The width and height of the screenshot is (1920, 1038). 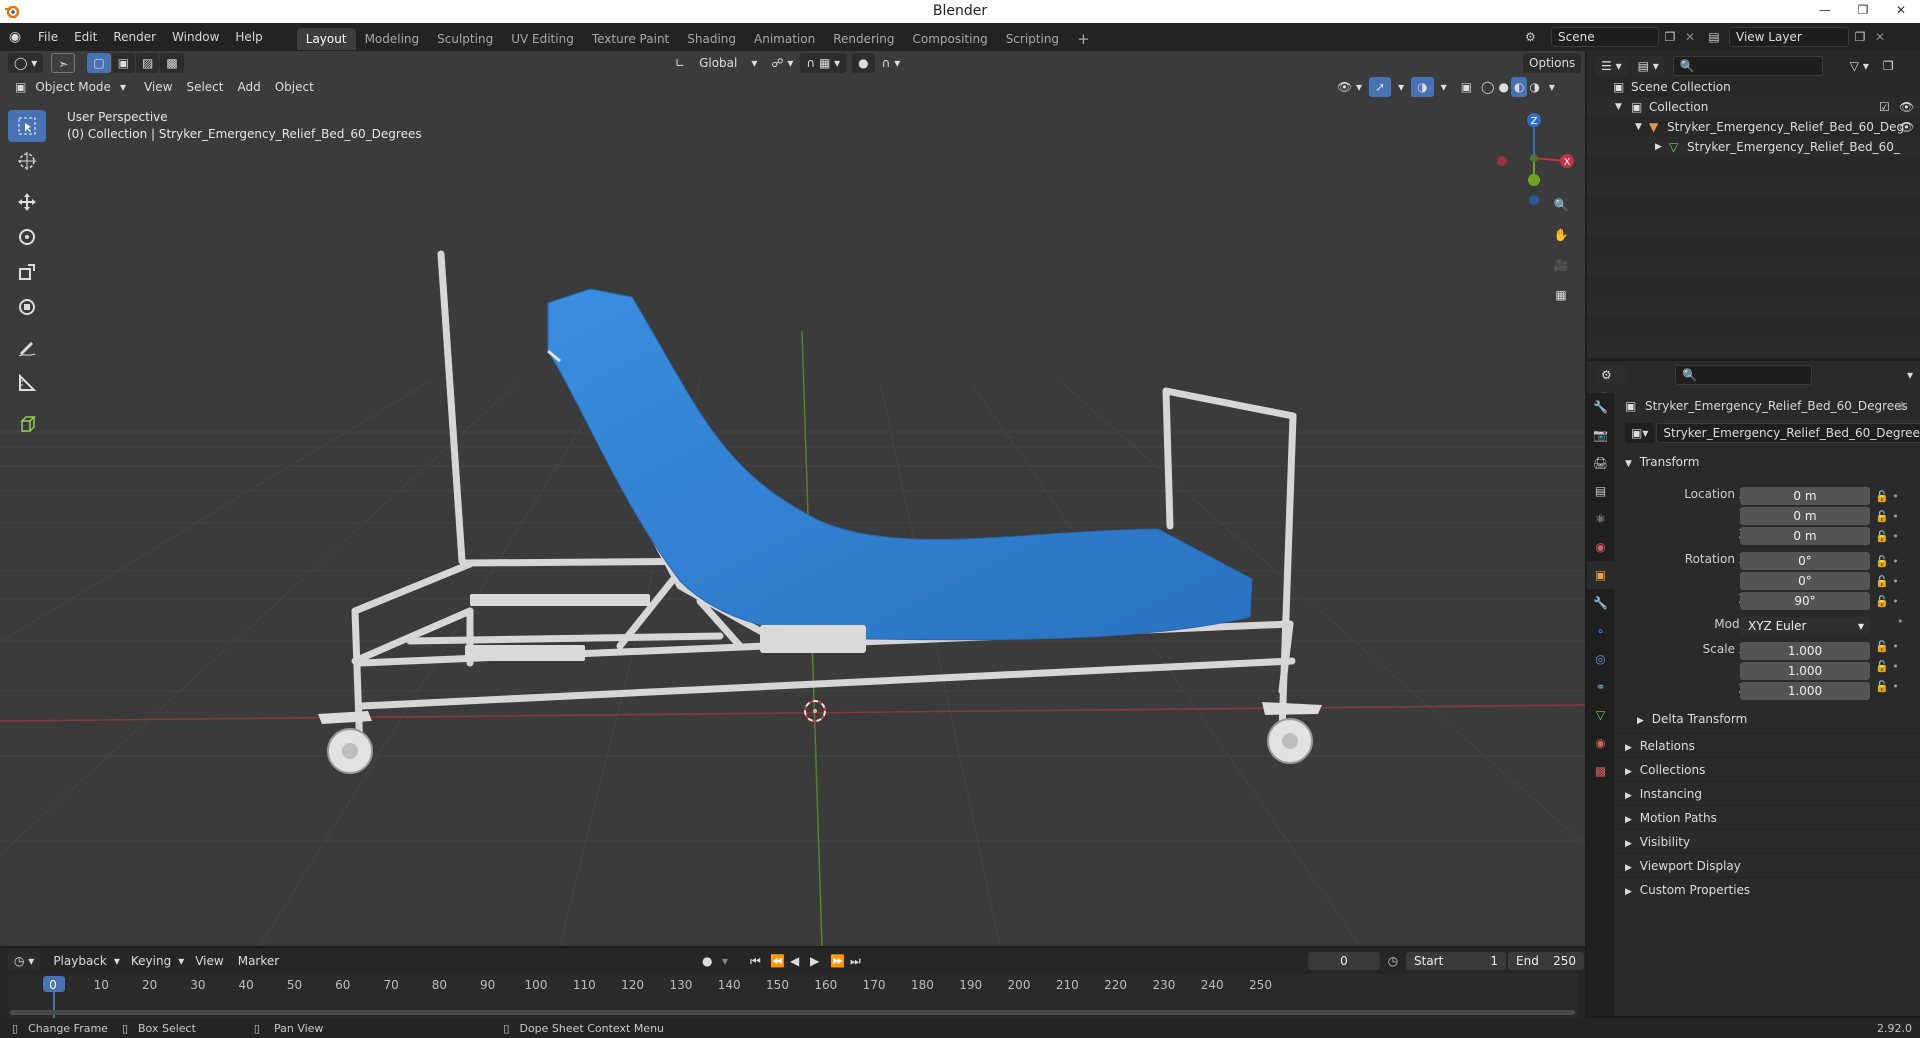 What do you see at coordinates (1714, 37) in the screenshot?
I see `view-layer-icon: ▤` at bounding box center [1714, 37].